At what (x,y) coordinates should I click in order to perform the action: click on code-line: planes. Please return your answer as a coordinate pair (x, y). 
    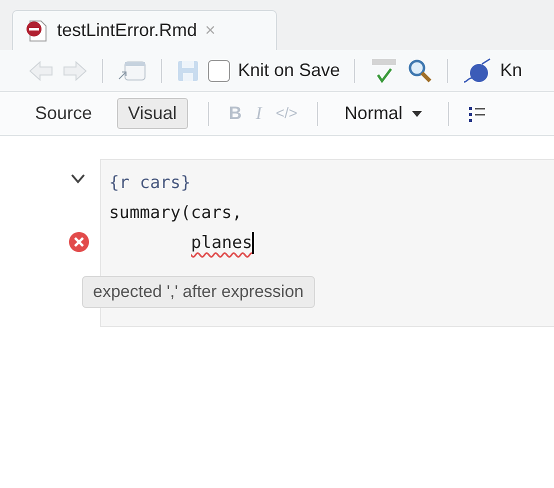
    Looking at the image, I should click on (221, 243).